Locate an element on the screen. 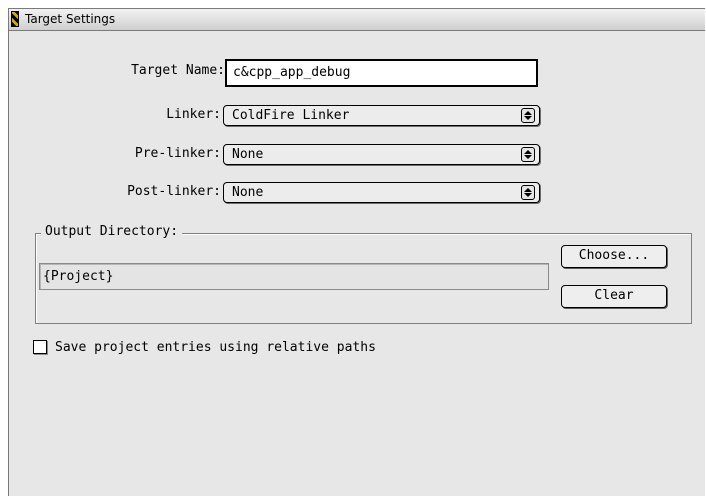 The height and width of the screenshot is (497, 706). target-name-field: c&cpp_app_debug is located at coordinates (381, 73).